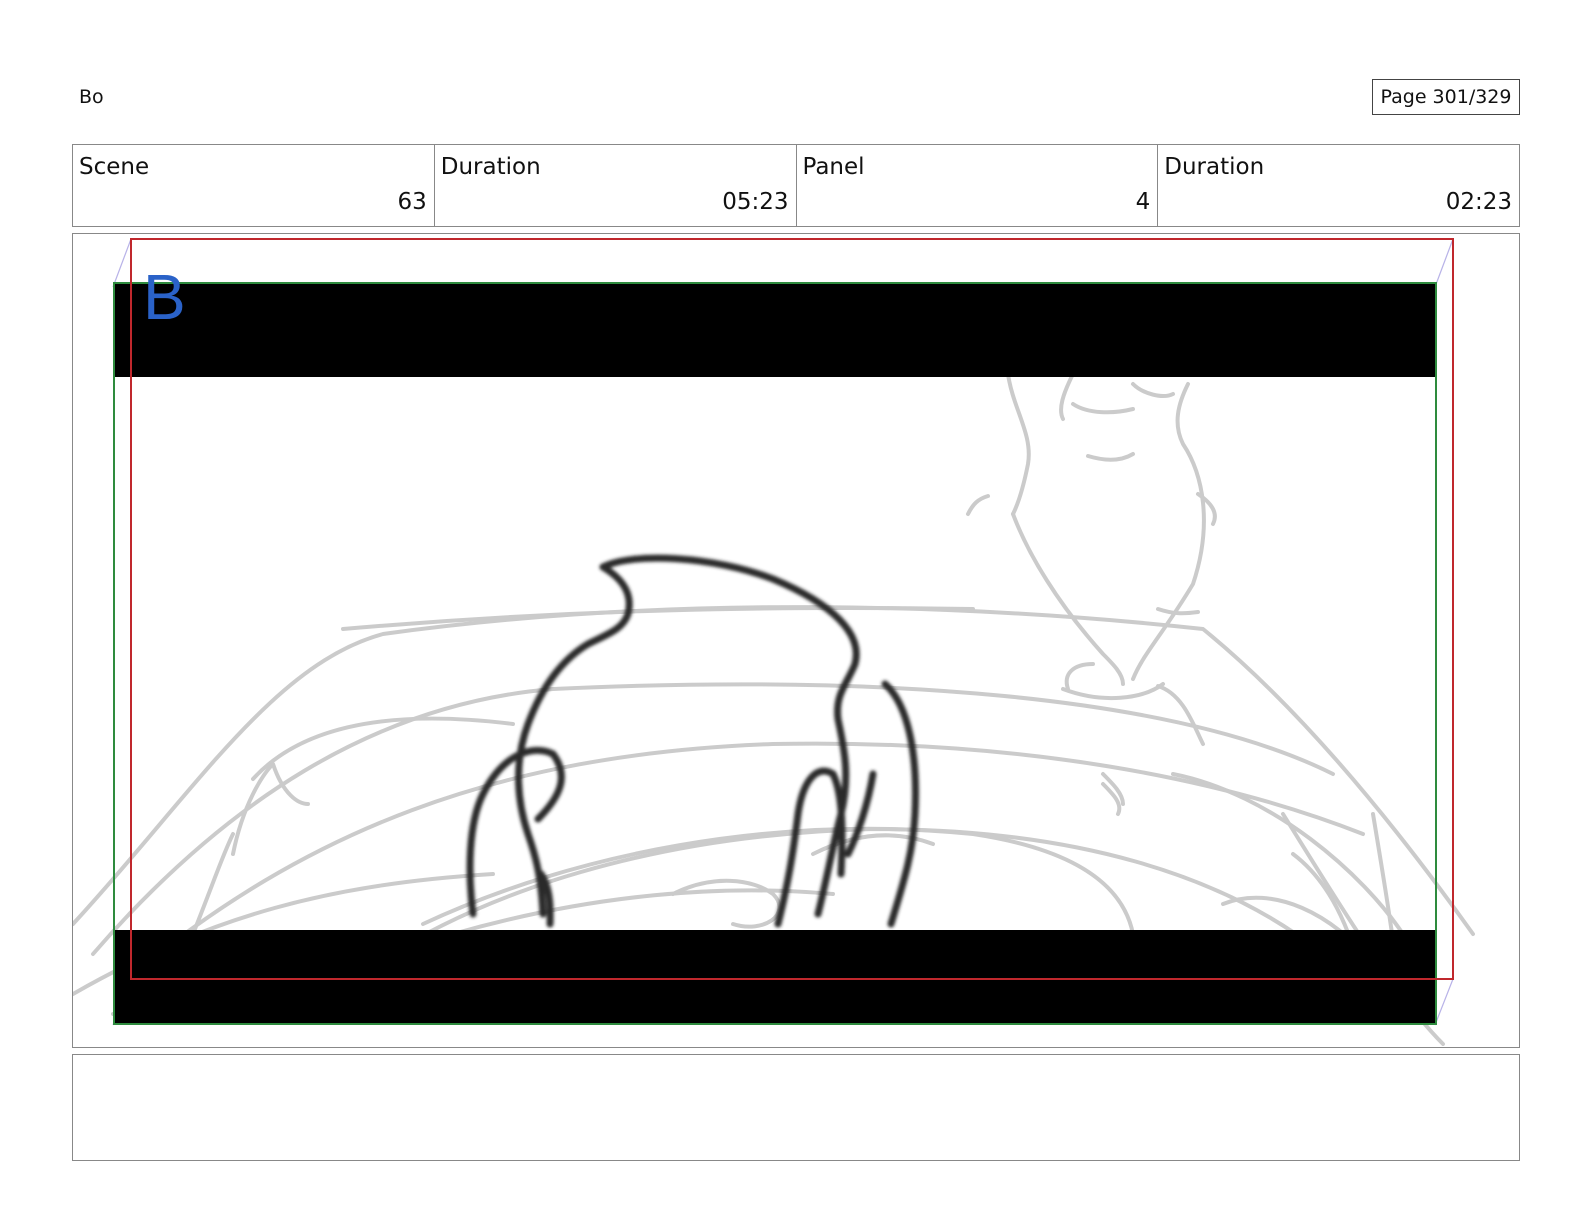 This screenshot has height=1224, width=1584. I want to click on scene-duration-cell: Duration 05:23, so click(616, 185).